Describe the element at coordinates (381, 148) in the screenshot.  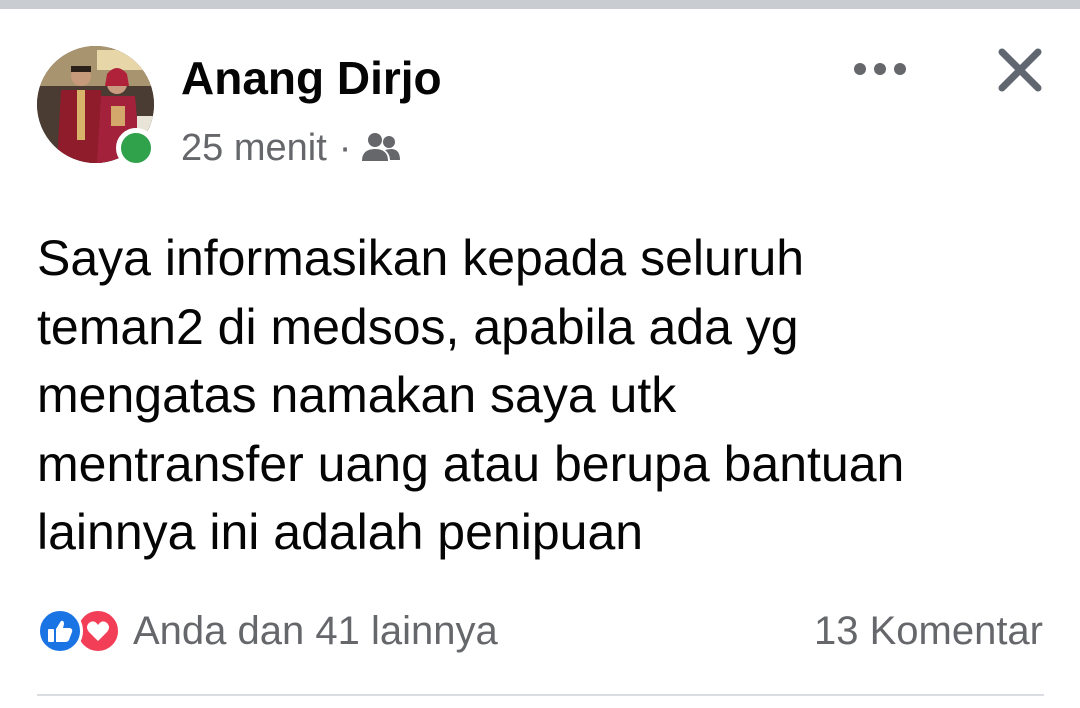
I see `friends-icon` at that location.